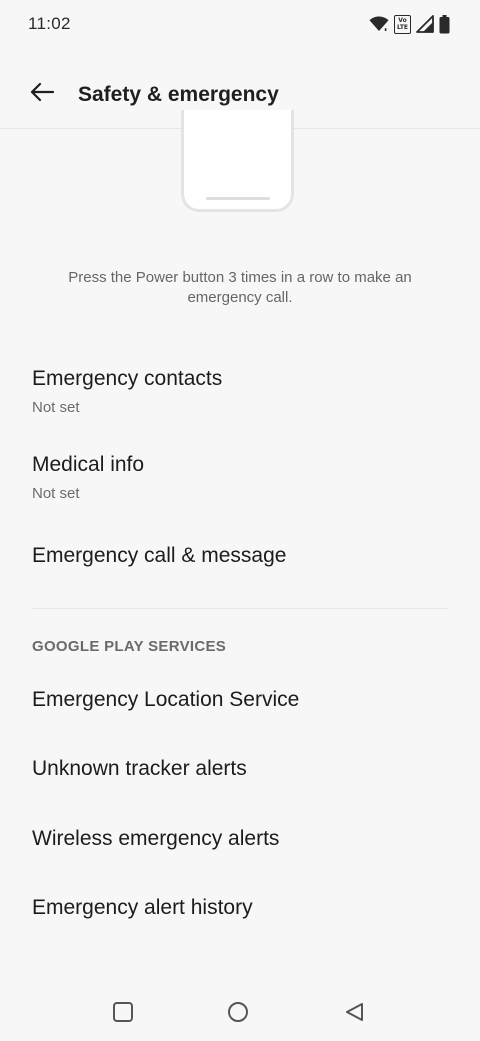  Describe the element at coordinates (240, 477) in the screenshot. I see `medical-info-item: Medical info Not set` at that location.